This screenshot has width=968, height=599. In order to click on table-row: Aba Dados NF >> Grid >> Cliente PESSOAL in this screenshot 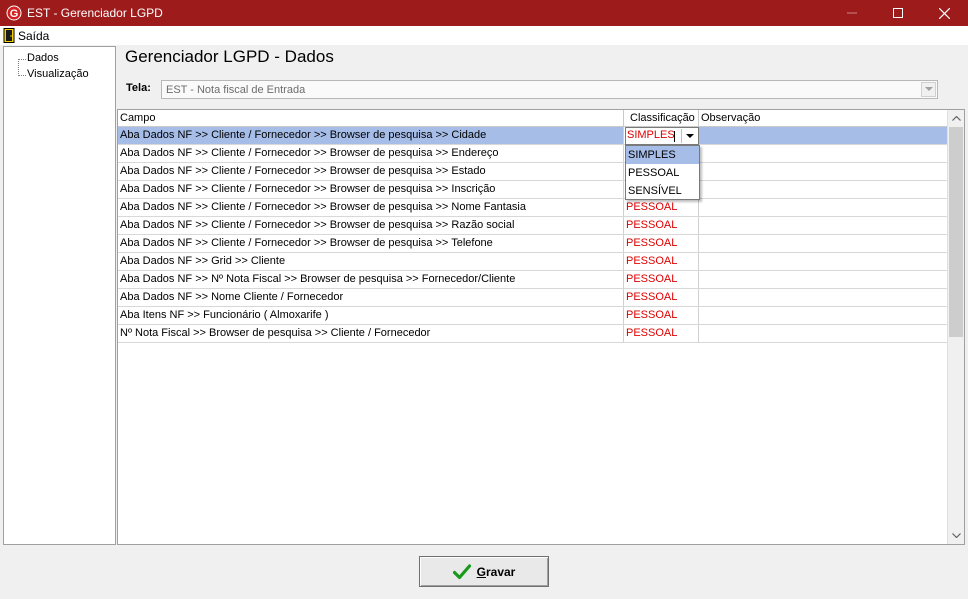, I will do `click(533, 262)`.